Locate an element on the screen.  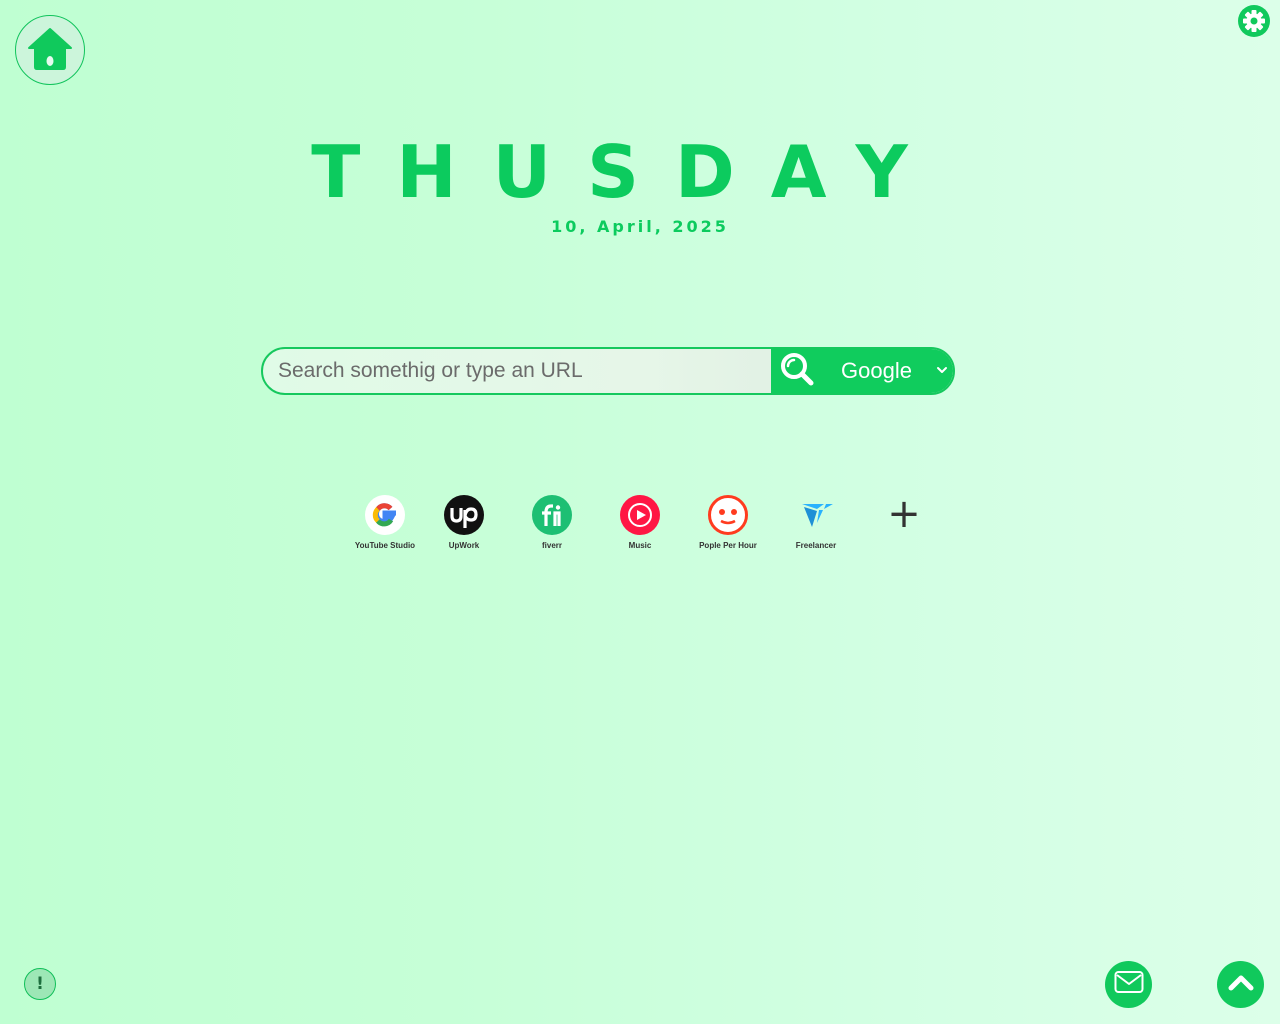
day-title: THUSDAY is located at coordinates (627, 172).